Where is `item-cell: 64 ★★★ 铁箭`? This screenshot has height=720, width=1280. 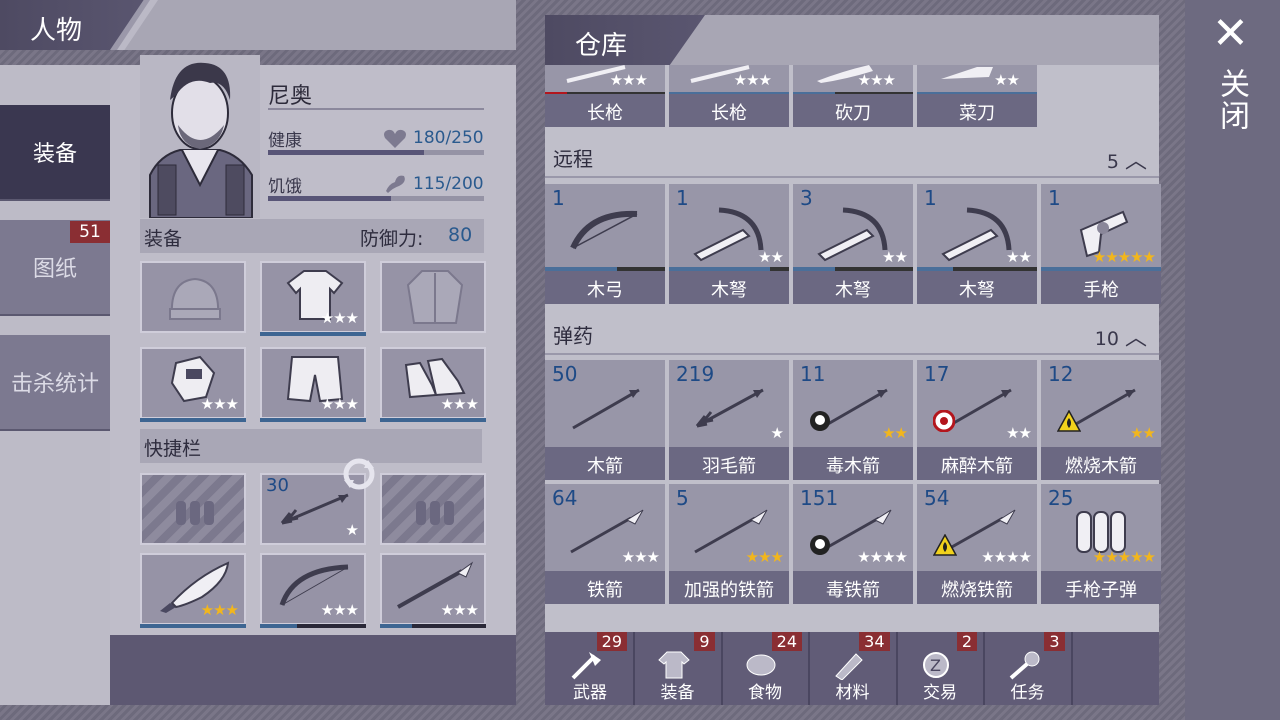
item-cell: 64 ★★★ 铁箭 is located at coordinates (605, 544).